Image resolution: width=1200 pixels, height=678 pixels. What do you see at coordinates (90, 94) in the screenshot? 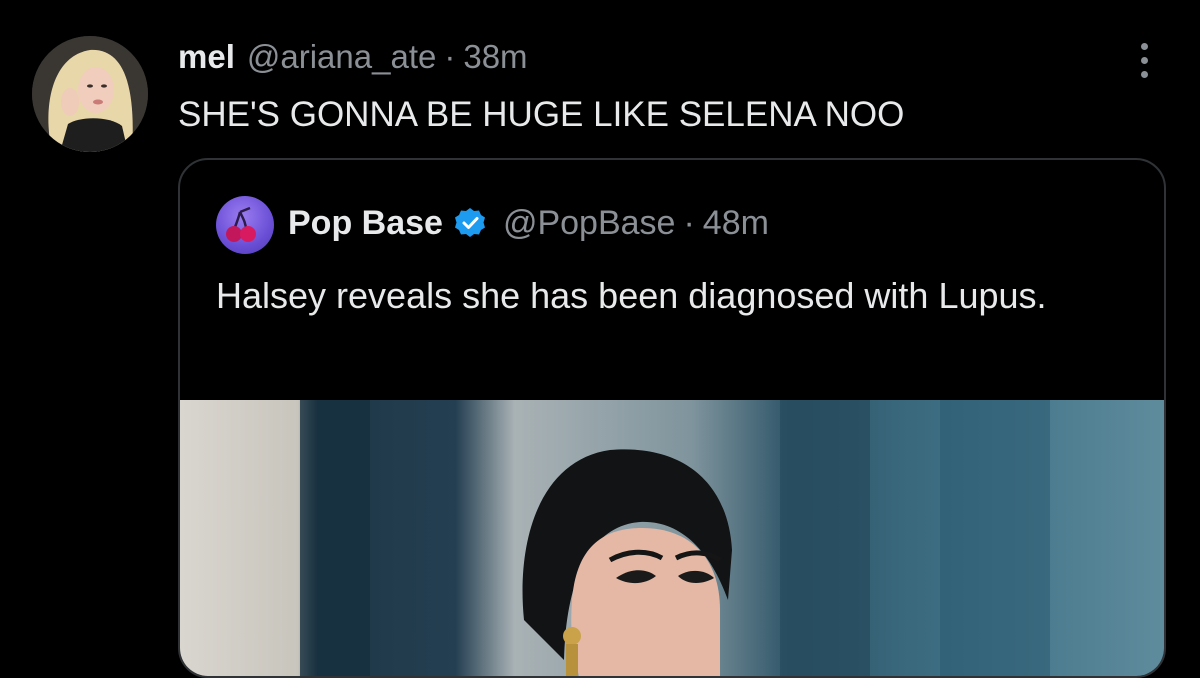
I see `user-avatar` at bounding box center [90, 94].